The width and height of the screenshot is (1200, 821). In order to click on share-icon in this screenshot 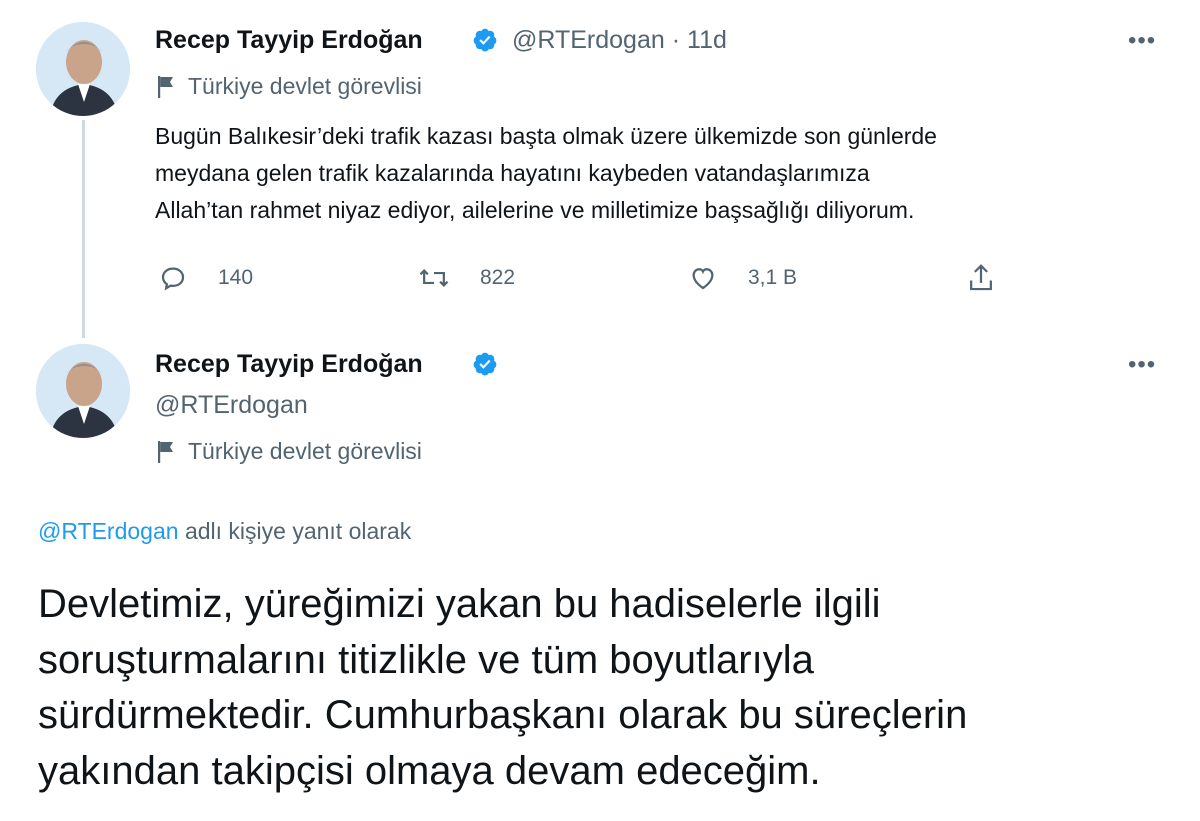, I will do `click(981, 277)`.